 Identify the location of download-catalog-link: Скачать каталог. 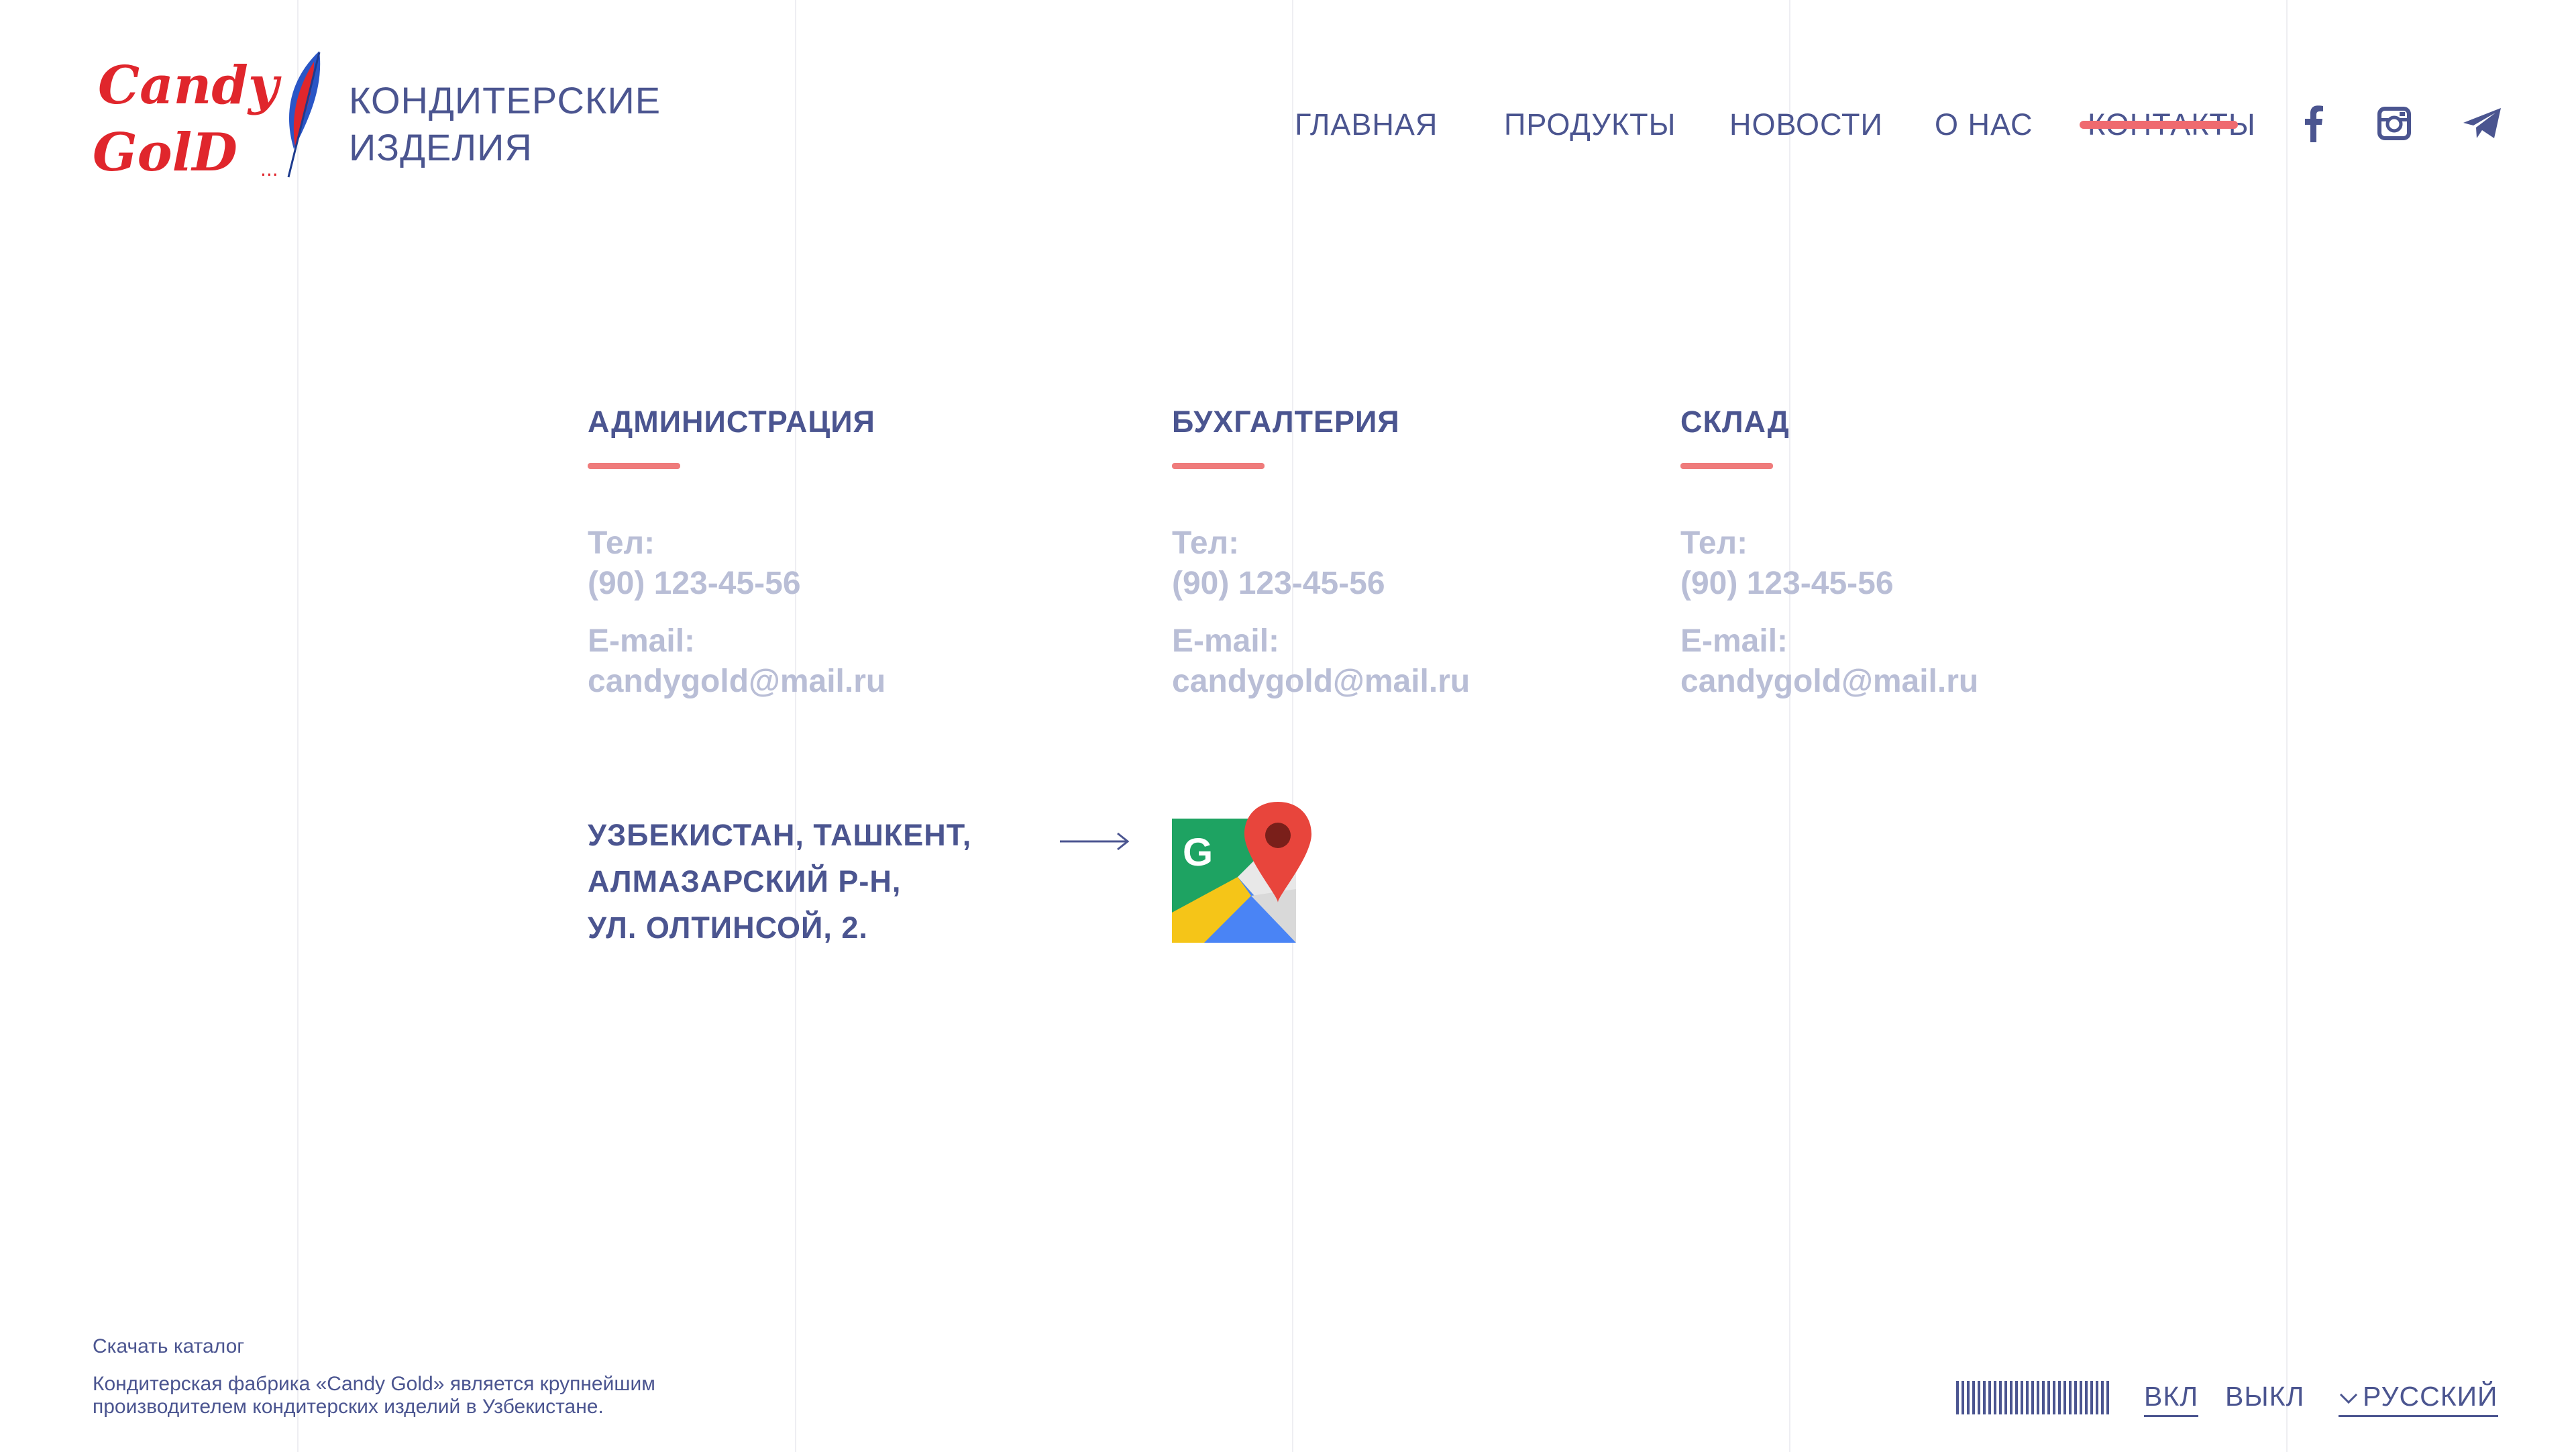
(168, 1347).